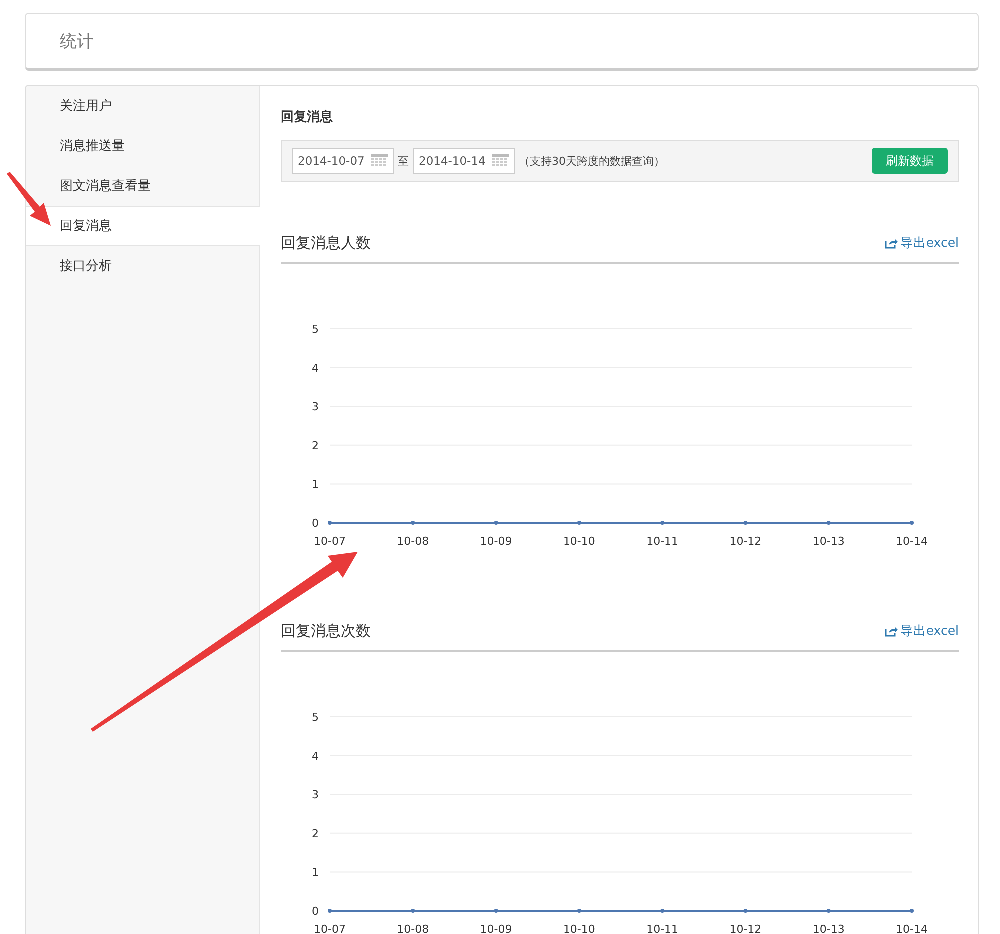 This screenshot has height=934, width=1000. I want to click on page-title: 统计, so click(77, 41).